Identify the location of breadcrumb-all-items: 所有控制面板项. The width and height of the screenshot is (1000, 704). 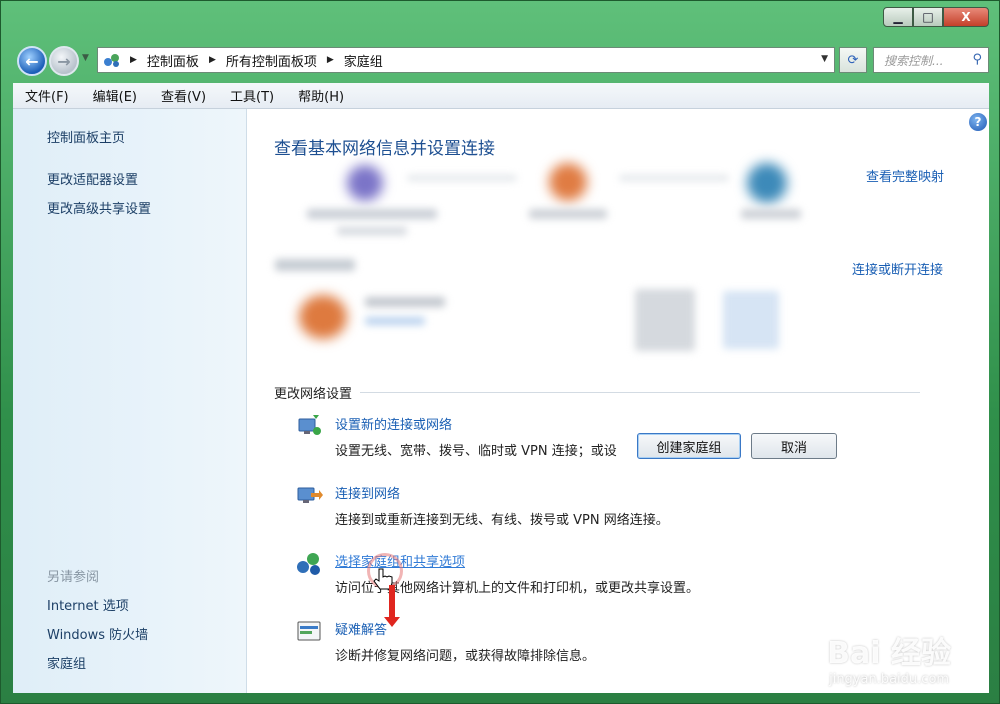
(271, 60).